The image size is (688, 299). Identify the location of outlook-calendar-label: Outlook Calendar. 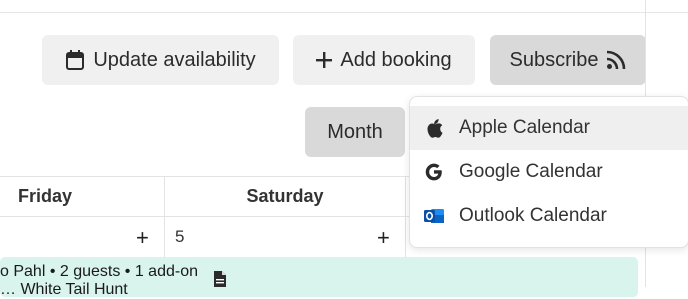
(533, 215).